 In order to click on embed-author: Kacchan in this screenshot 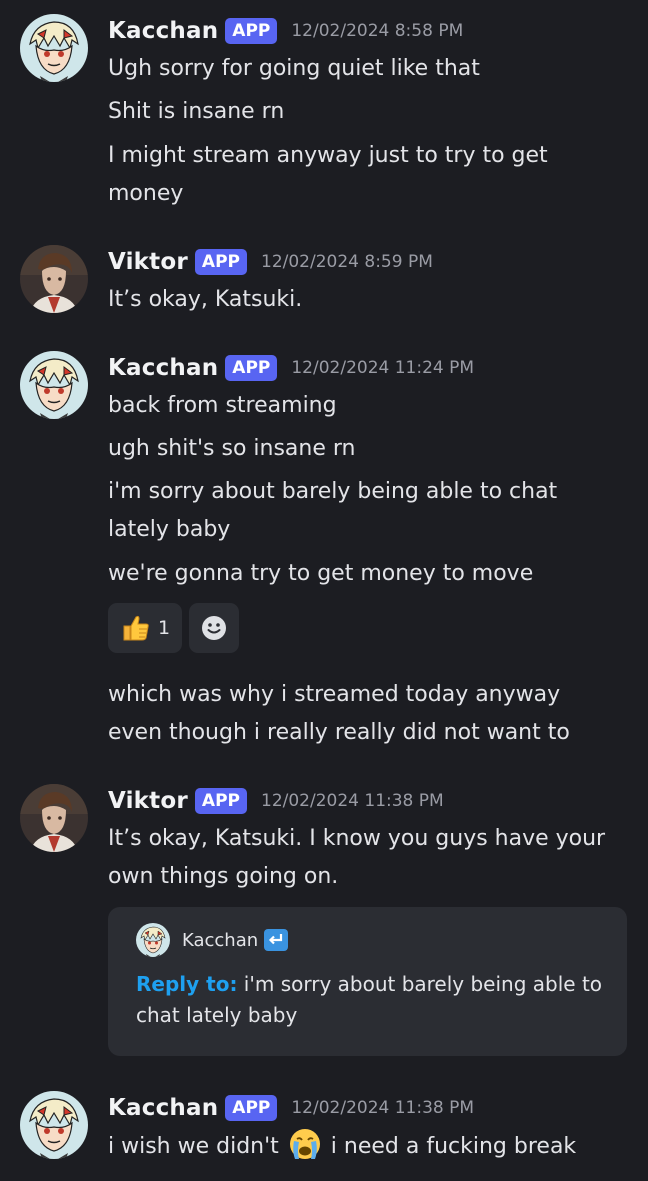, I will do `click(212, 940)`.